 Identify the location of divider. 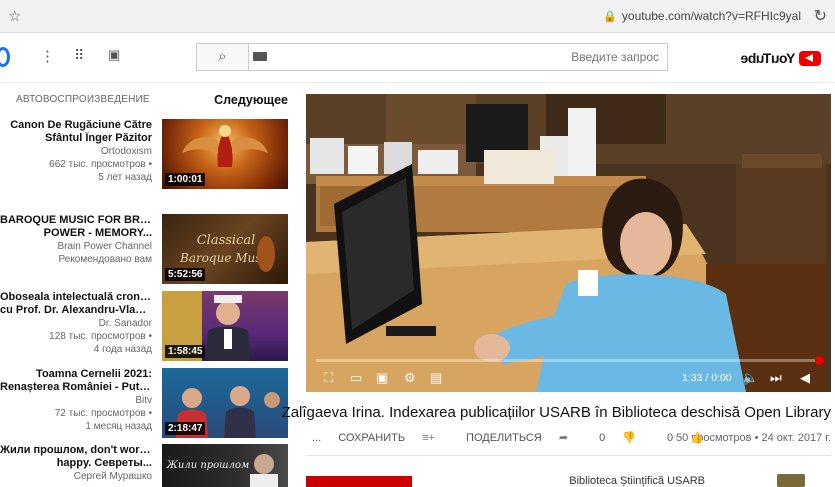
(568, 455).